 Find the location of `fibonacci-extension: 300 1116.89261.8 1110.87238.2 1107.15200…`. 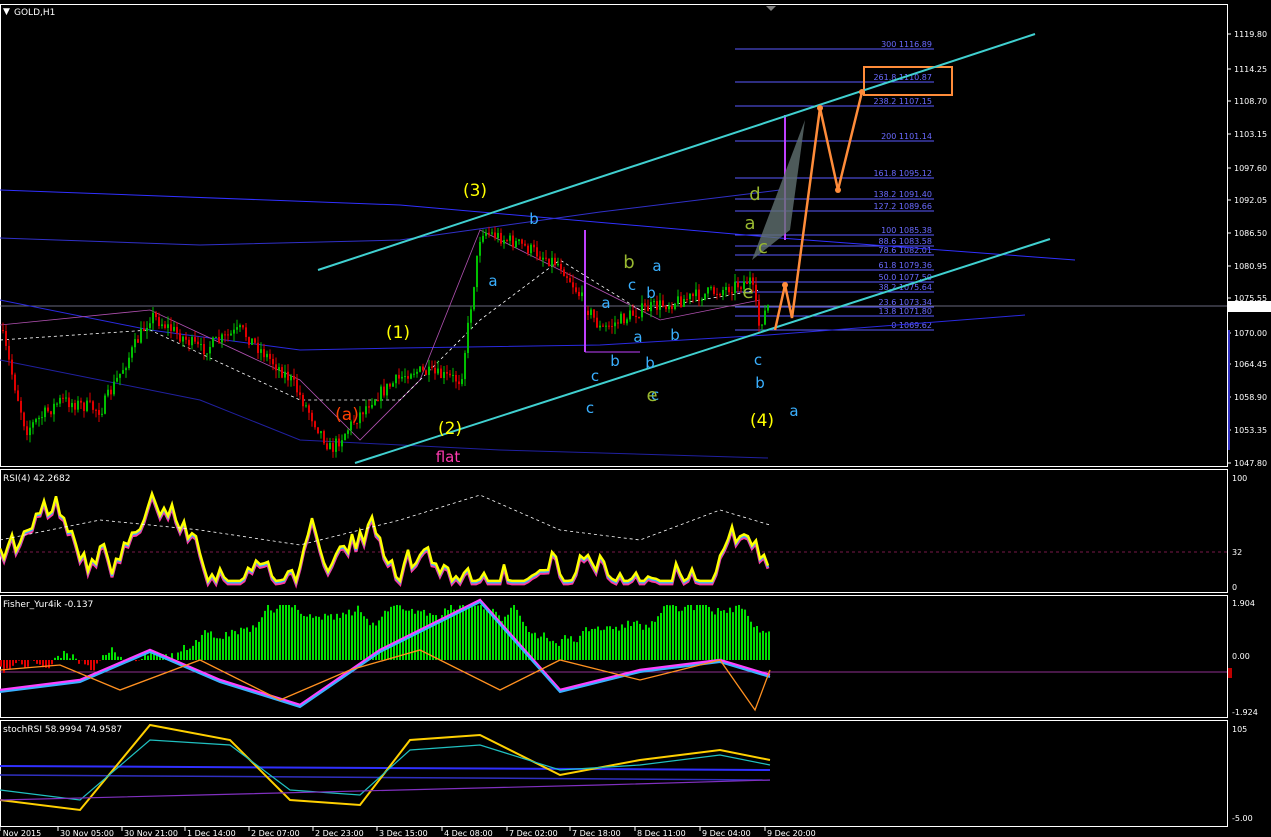

fibonacci-extension: 300 1116.89261.8 1110.87238.2 1107.15200… is located at coordinates (844, 185).